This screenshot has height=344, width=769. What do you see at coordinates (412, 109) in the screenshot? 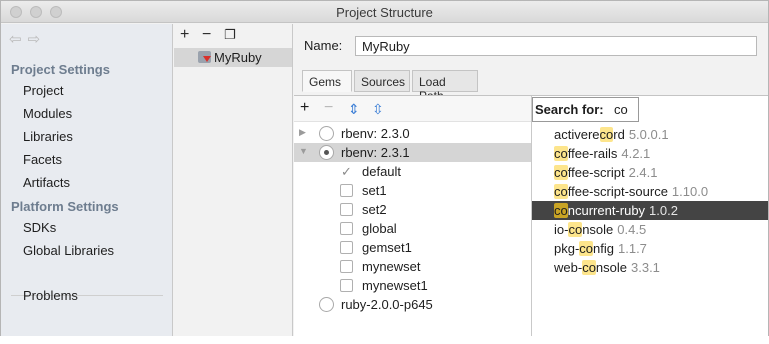
I see `gems-toolbar: + − ⇕ ⇳` at bounding box center [412, 109].